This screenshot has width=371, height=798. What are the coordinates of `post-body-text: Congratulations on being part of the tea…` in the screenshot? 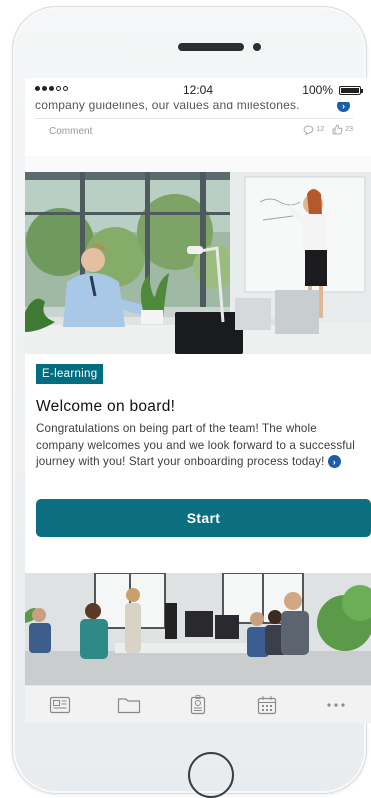 It's located at (196, 445).